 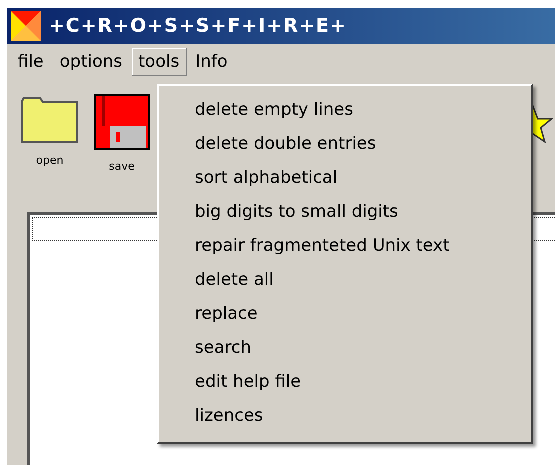 What do you see at coordinates (363, 110) in the screenshot?
I see `menu-option: delete empty lines` at bounding box center [363, 110].